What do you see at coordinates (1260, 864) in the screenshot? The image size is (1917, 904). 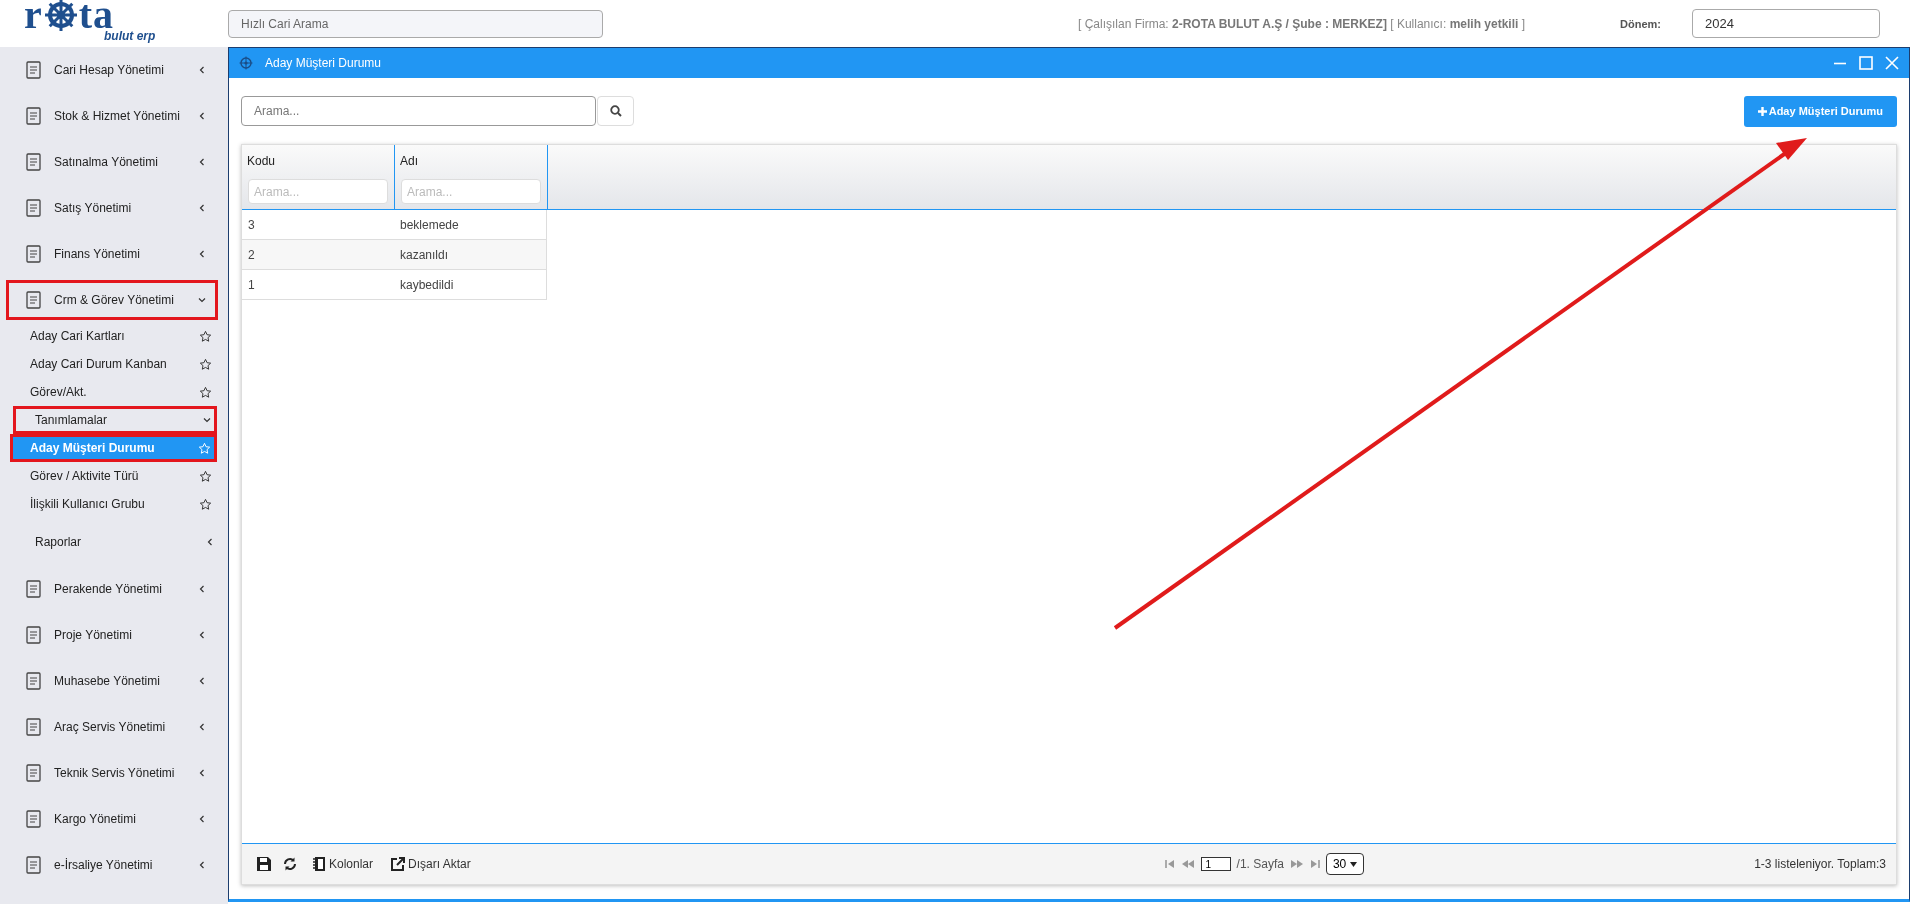 I see `page-label: /1. Sayfa` at bounding box center [1260, 864].